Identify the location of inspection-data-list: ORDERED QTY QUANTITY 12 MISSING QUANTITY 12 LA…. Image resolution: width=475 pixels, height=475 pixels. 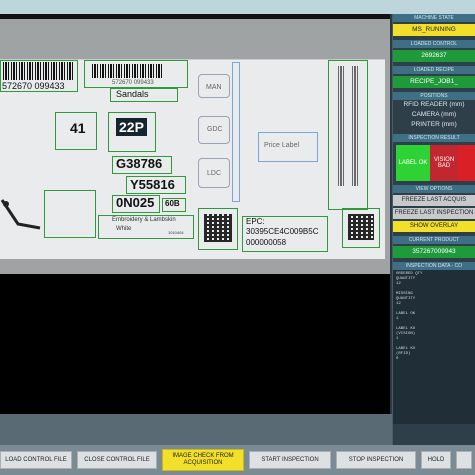
(434, 347).